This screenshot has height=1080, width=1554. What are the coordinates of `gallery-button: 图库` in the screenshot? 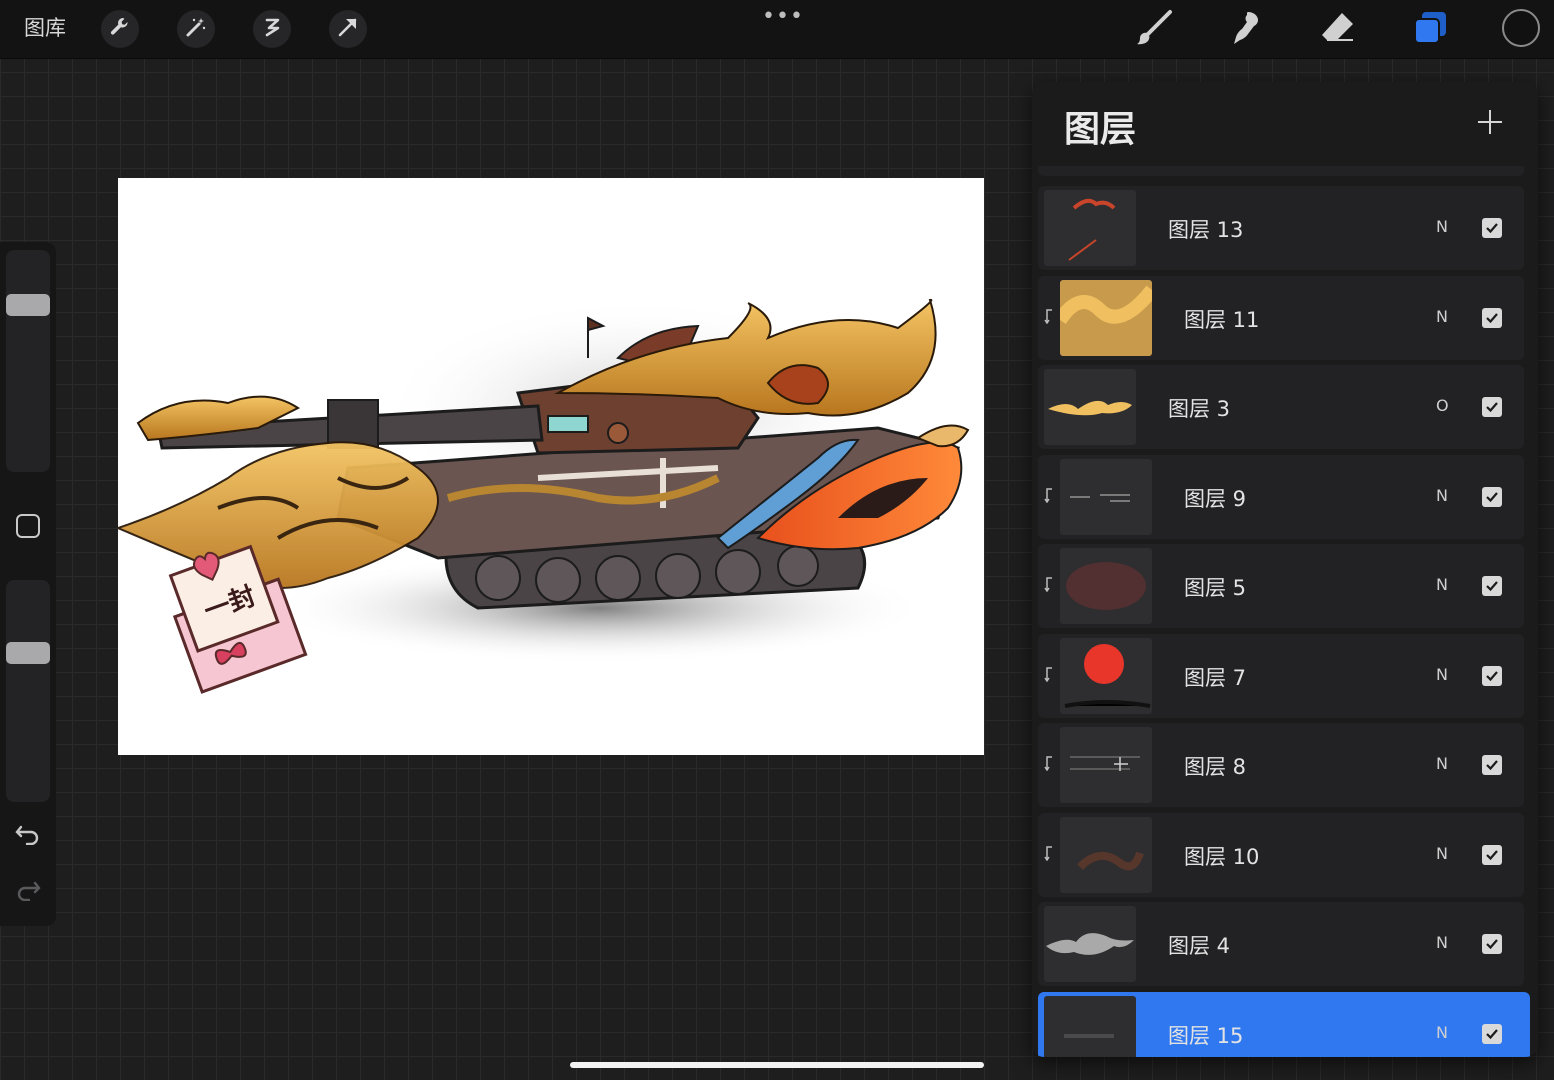 It's located at (45, 28).